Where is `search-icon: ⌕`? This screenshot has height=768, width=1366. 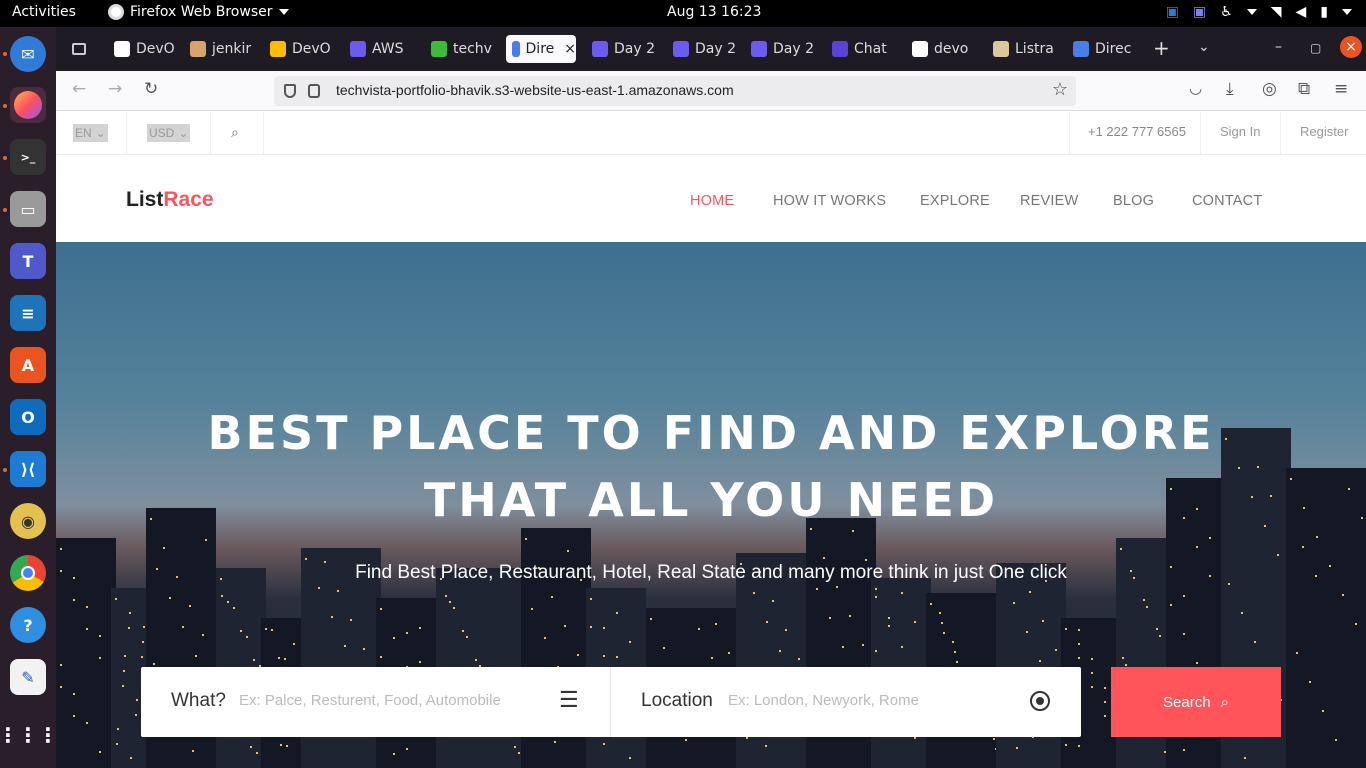
search-icon: ⌕ is located at coordinates (235, 132).